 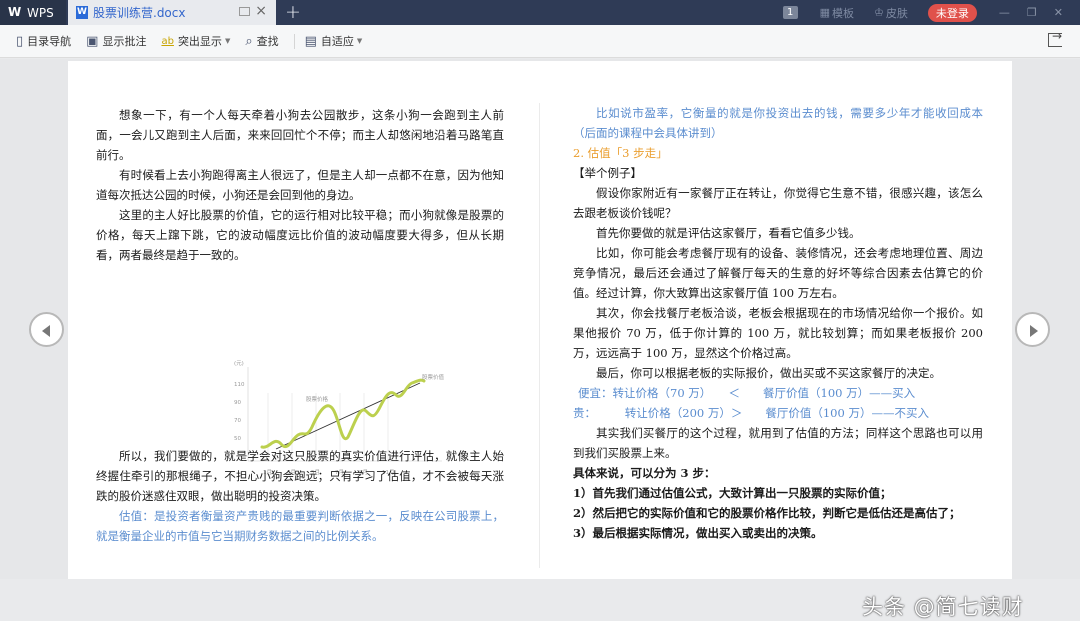 What do you see at coordinates (239, 363) in the screenshot?
I see `y-unit-label: (元)` at bounding box center [239, 363].